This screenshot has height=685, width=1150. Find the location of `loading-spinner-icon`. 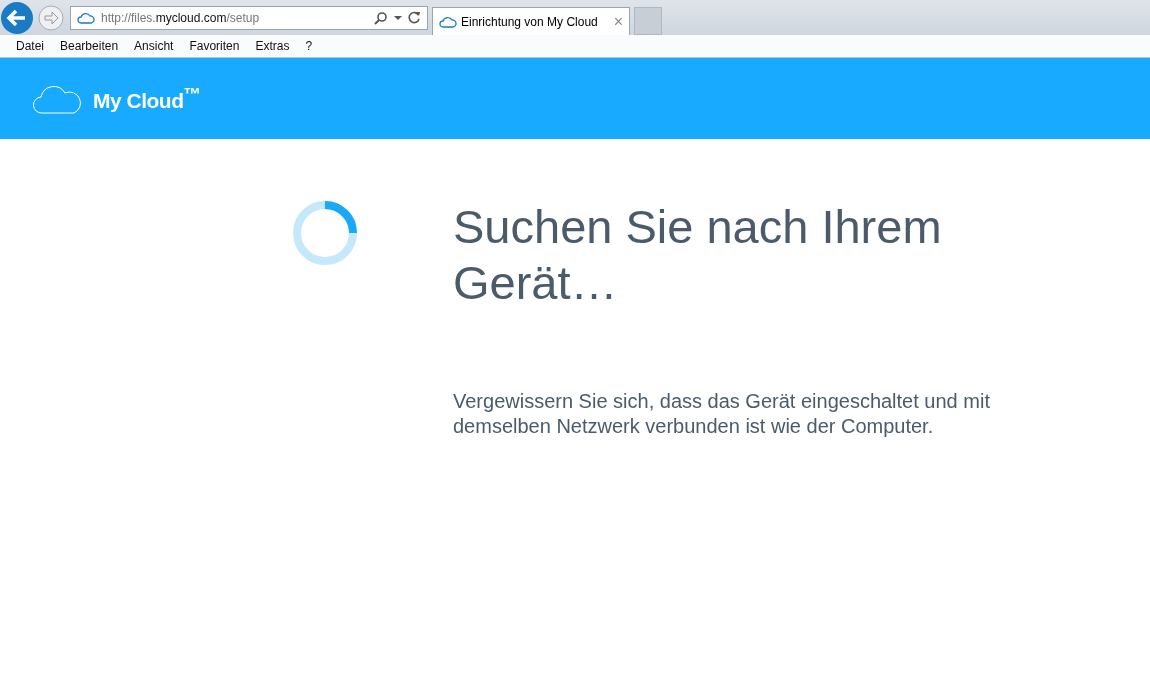

loading-spinner-icon is located at coordinates (325, 233).